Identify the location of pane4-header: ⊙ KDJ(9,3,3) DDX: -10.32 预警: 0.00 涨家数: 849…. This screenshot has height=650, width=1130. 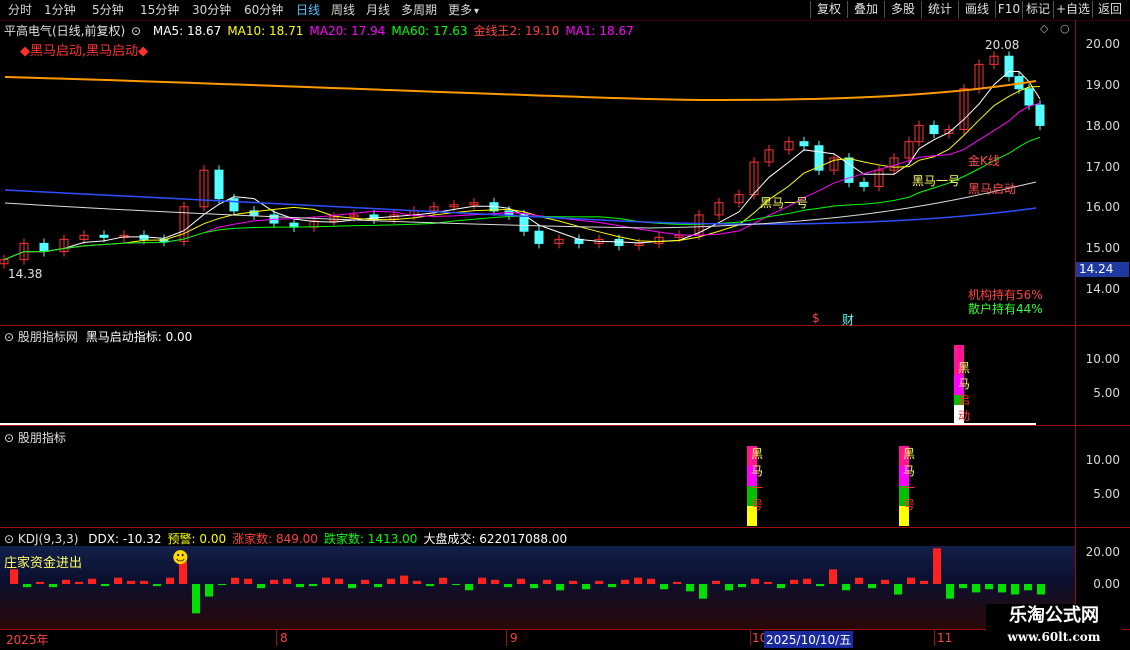
(285, 538).